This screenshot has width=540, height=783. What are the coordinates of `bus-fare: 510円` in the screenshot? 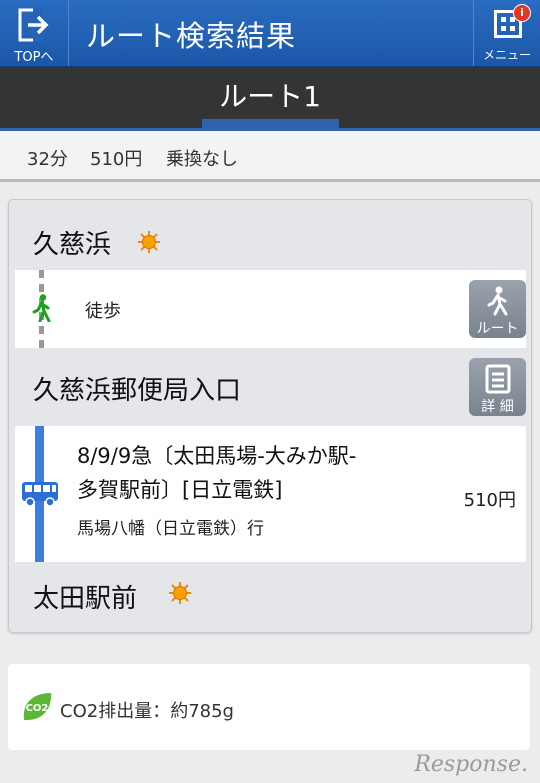 It's located at (489, 500).